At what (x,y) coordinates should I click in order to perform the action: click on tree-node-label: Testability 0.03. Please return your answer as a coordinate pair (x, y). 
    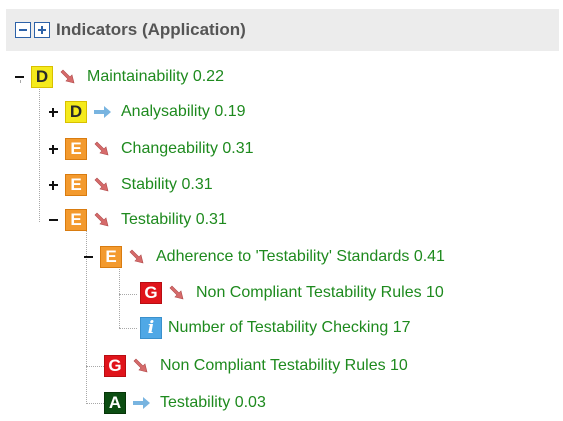
    Looking at the image, I should click on (213, 403).